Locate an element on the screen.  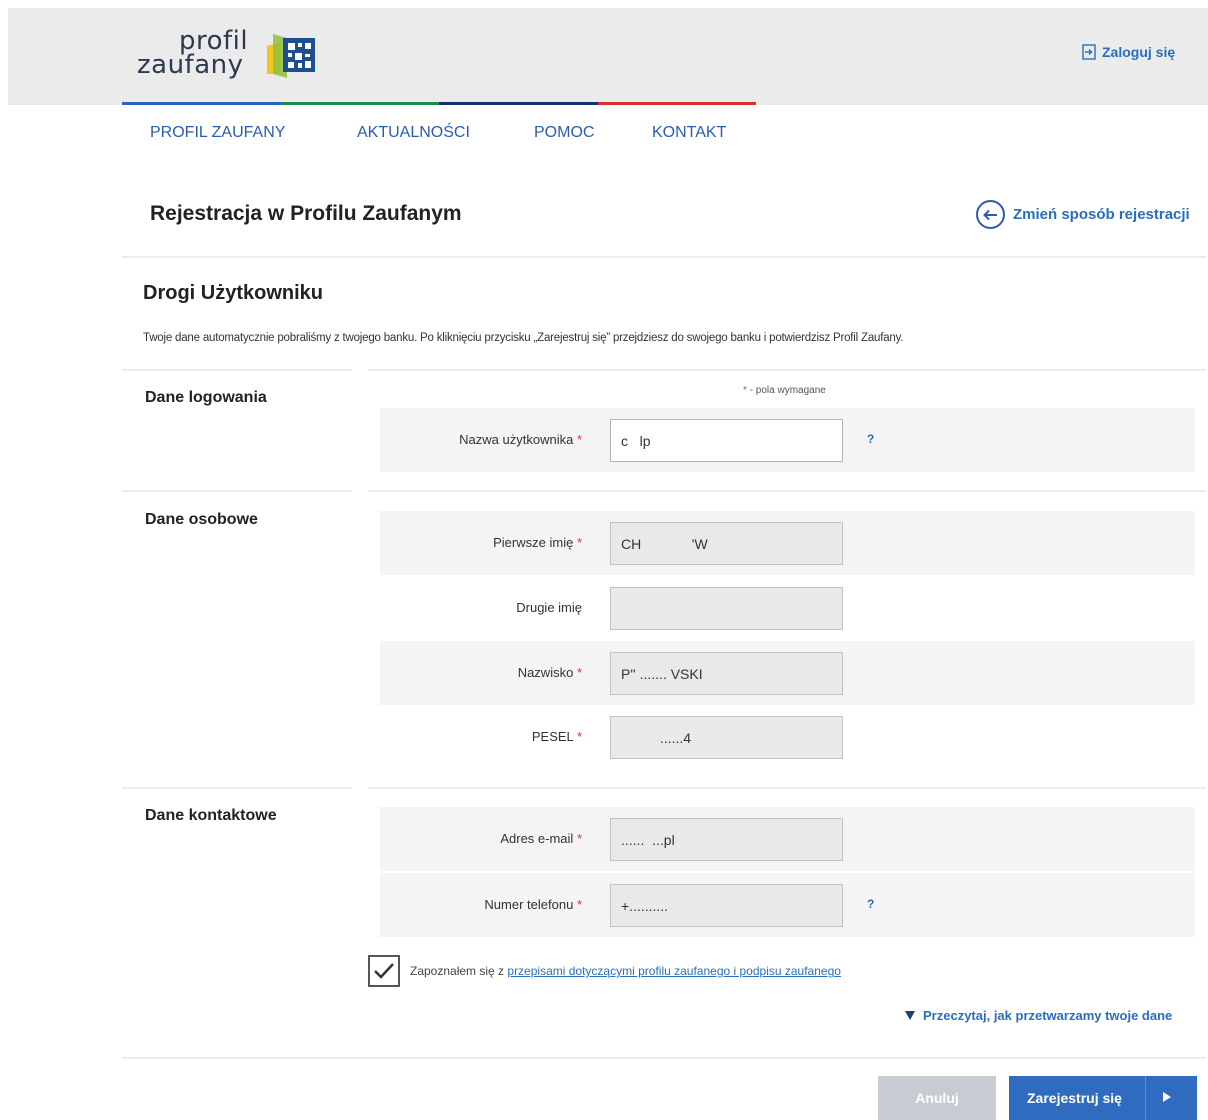
play-arrow-icon is located at coordinates (1167, 1097).